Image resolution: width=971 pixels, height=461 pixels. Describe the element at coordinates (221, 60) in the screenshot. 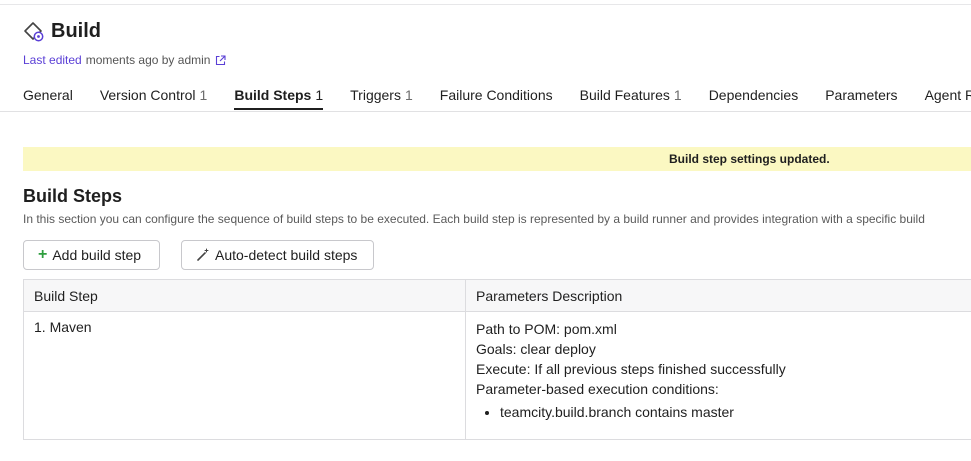

I see `external-link-icon` at that location.